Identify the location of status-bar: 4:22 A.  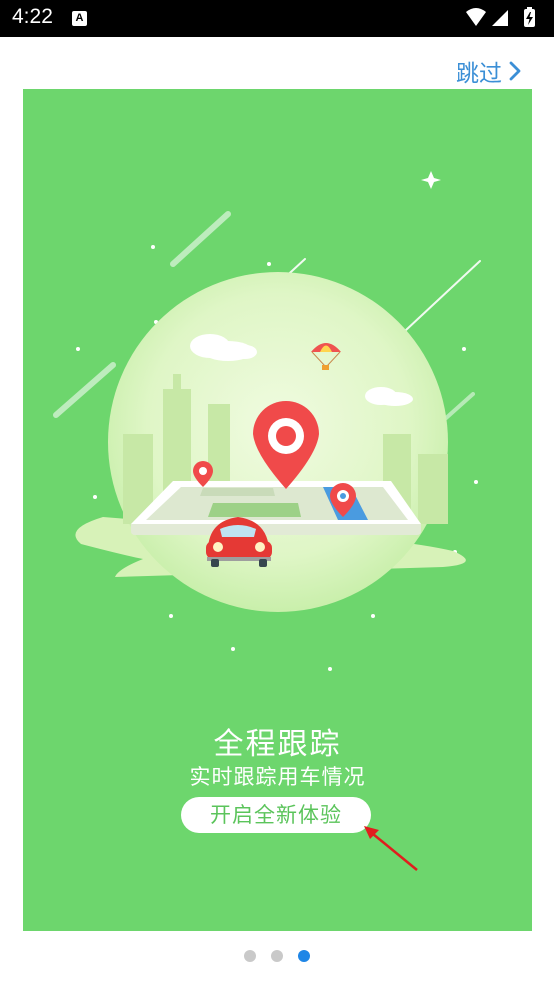
(277, 18).